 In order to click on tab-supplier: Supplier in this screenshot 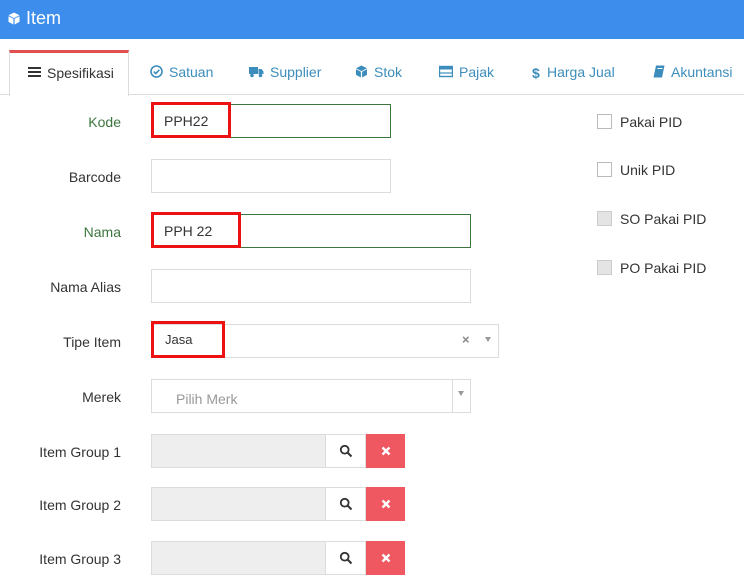, I will do `click(285, 72)`.